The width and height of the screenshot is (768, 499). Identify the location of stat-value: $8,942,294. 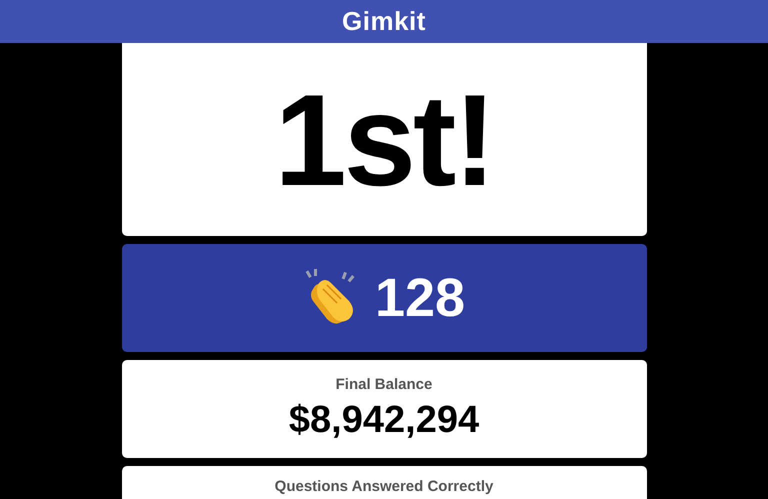
(384, 420).